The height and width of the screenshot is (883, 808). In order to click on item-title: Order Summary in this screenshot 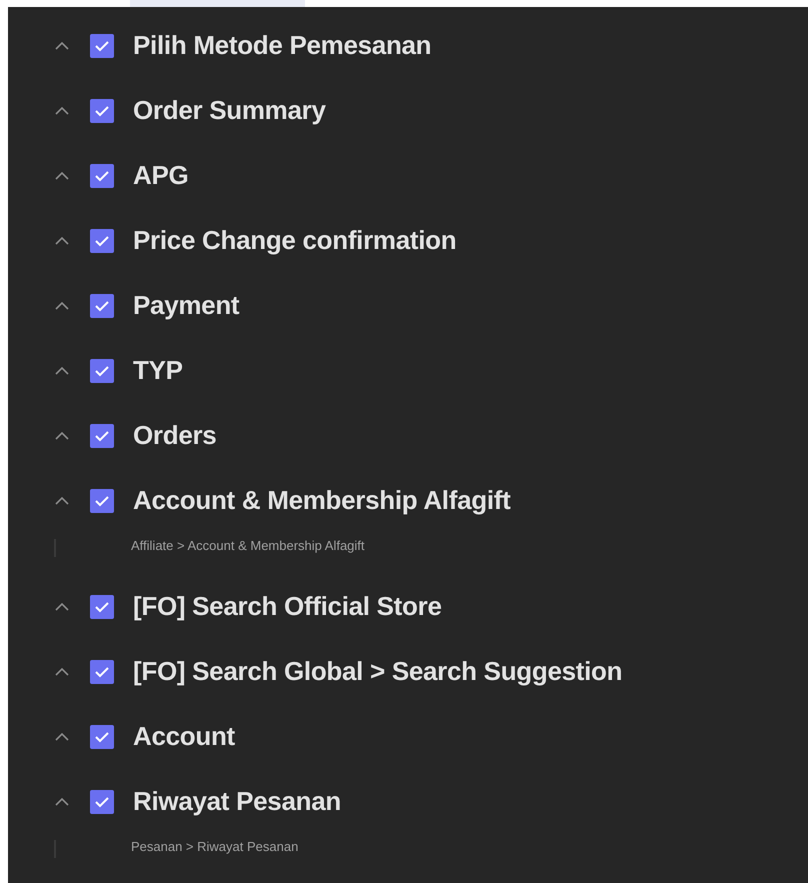, I will do `click(229, 110)`.